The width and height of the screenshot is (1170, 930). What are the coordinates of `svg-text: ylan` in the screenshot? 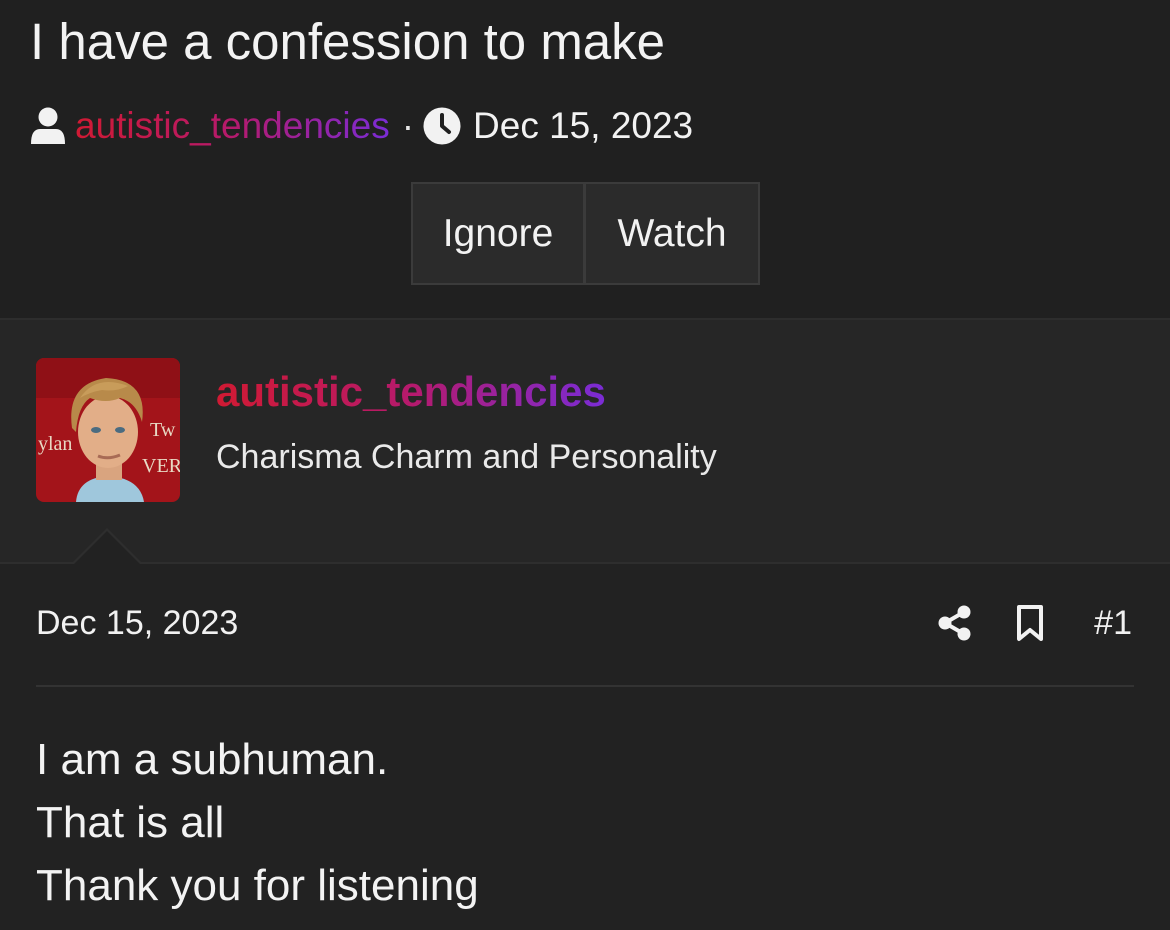 It's located at (55, 444).